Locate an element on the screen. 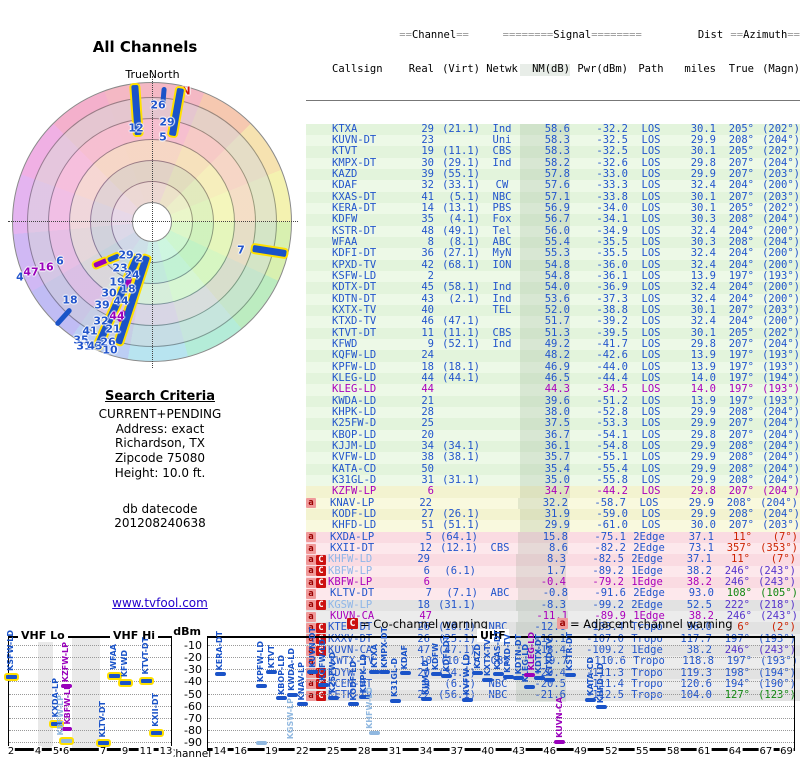  channel-tick-label: 49 is located at coordinates (580, 751).